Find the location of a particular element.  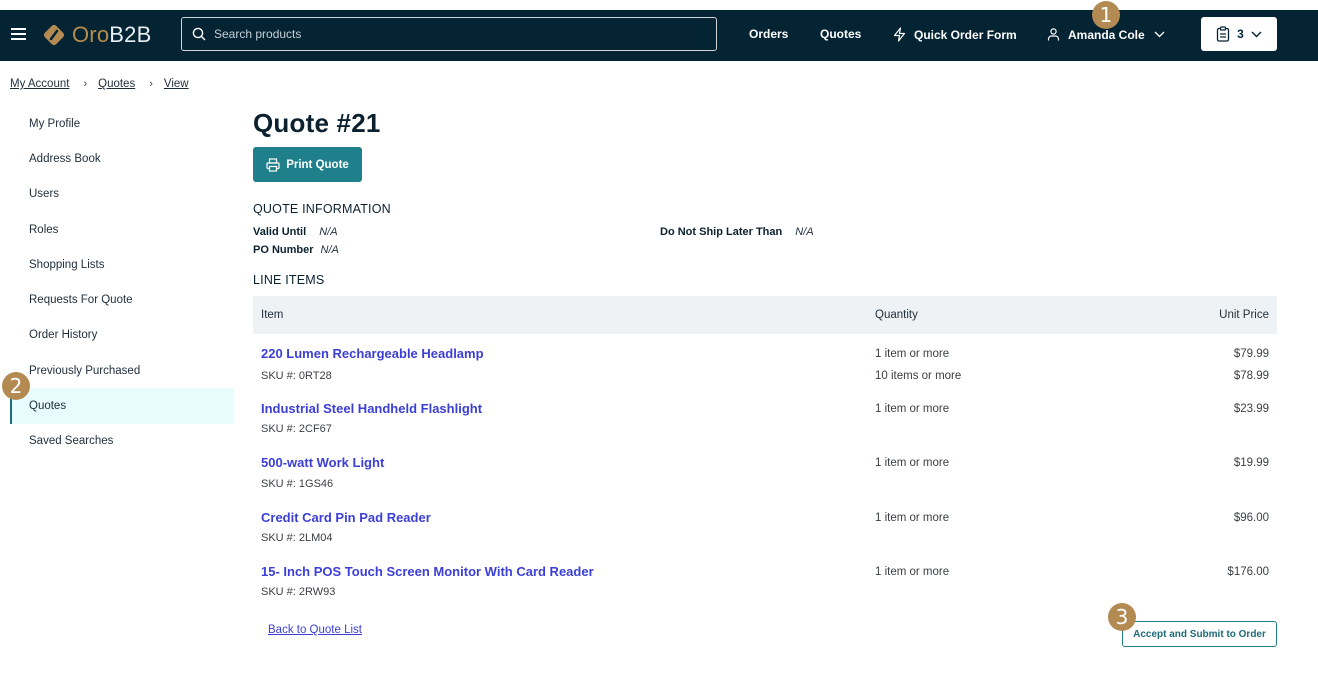

search-input is located at coordinates (454, 34).